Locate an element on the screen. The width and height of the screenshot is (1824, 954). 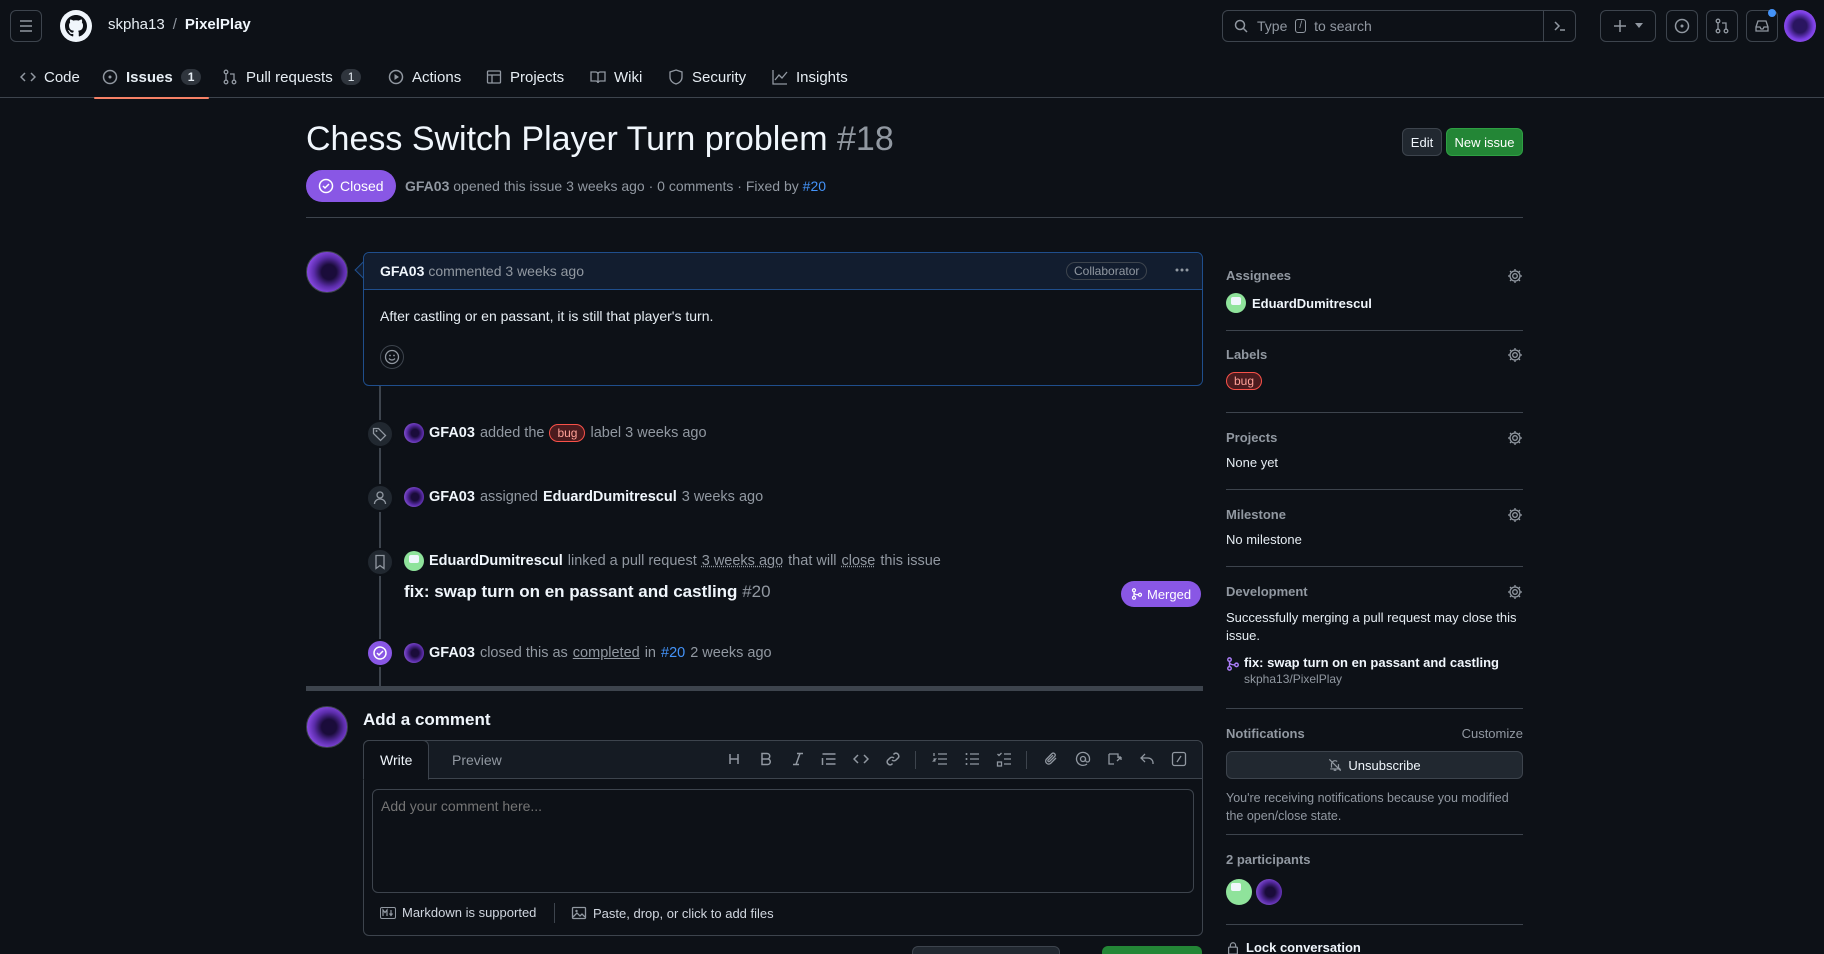
ordered-list-icon is located at coordinates (940, 759).